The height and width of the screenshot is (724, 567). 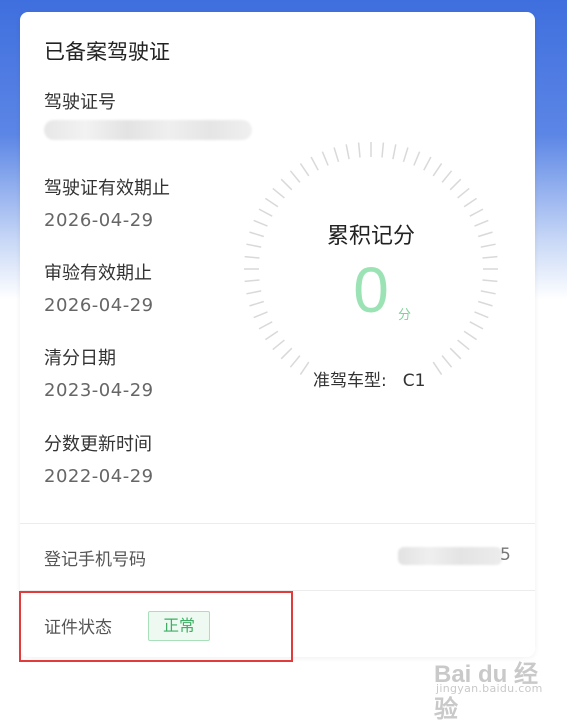 I want to click on inspection-expiry-label: 审验有效期止, so click(x=98, y=273).